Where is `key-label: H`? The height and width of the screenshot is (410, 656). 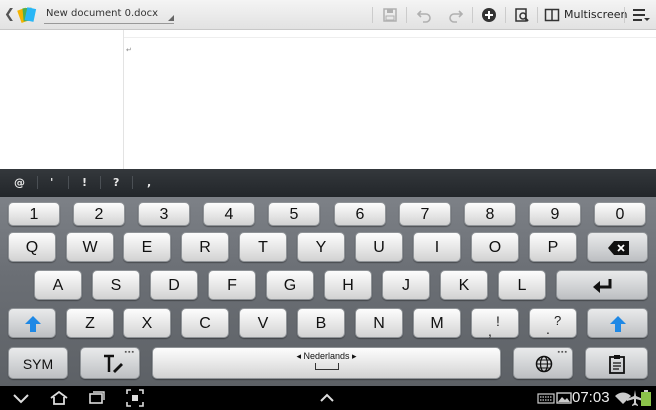
key-label: H is located at coordinates (348, 285).